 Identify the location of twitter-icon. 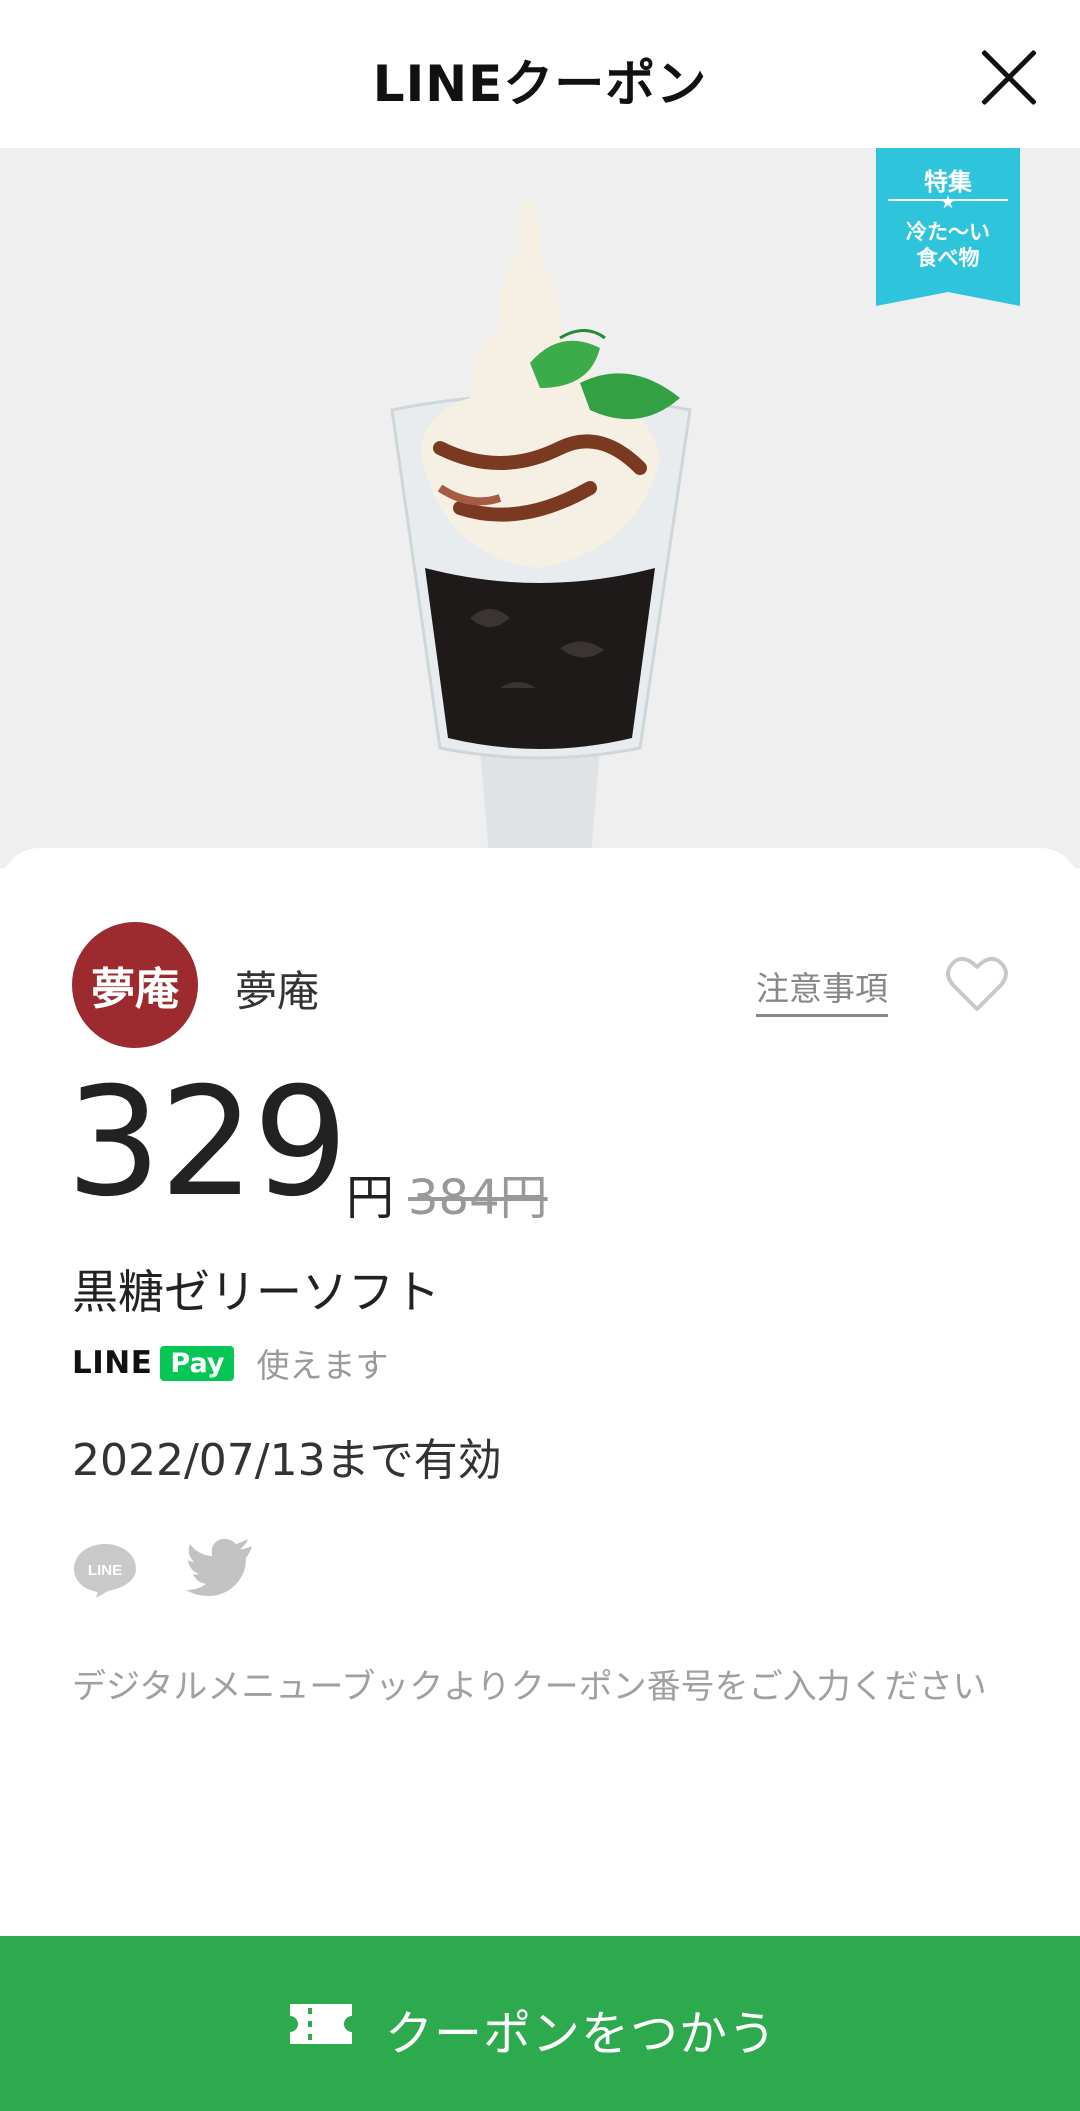
(220, 1568).